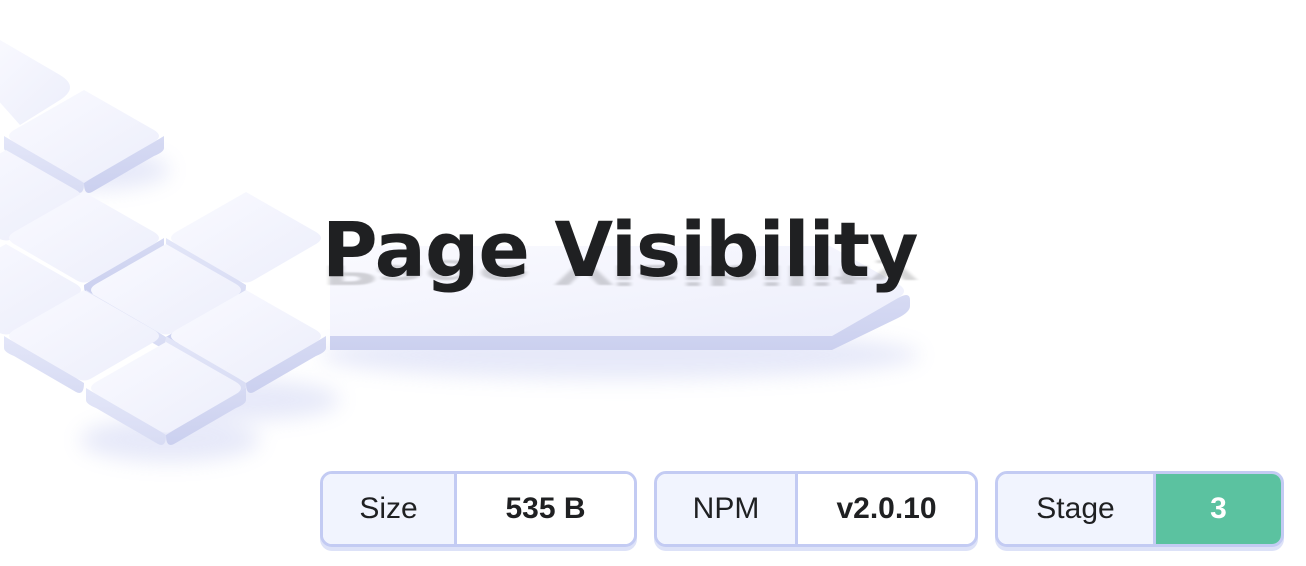  I want to click on npm-badge: NPM v2.0.10, so click(816, 509).